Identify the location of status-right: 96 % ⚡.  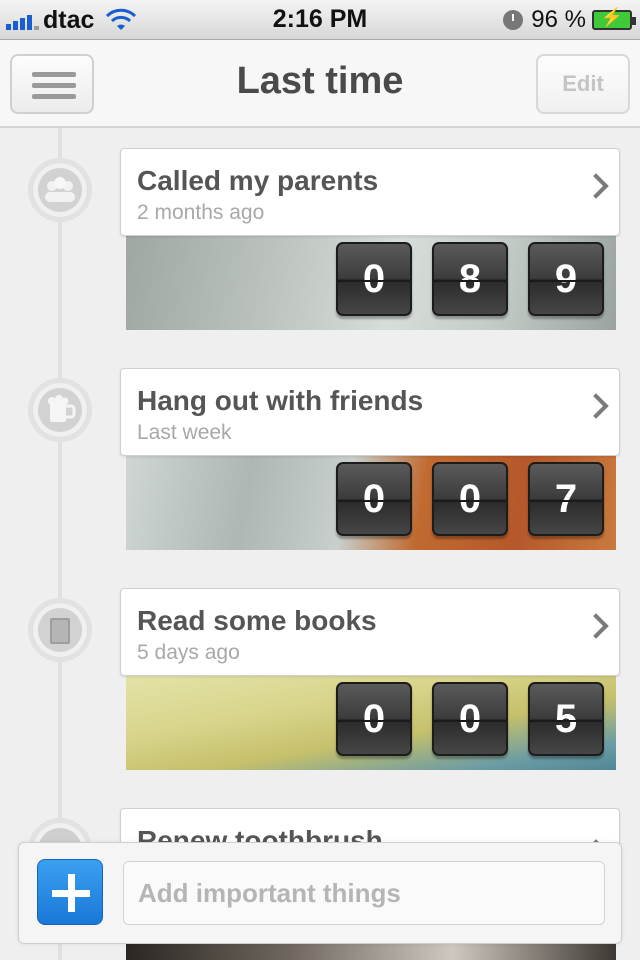
(569, 20).